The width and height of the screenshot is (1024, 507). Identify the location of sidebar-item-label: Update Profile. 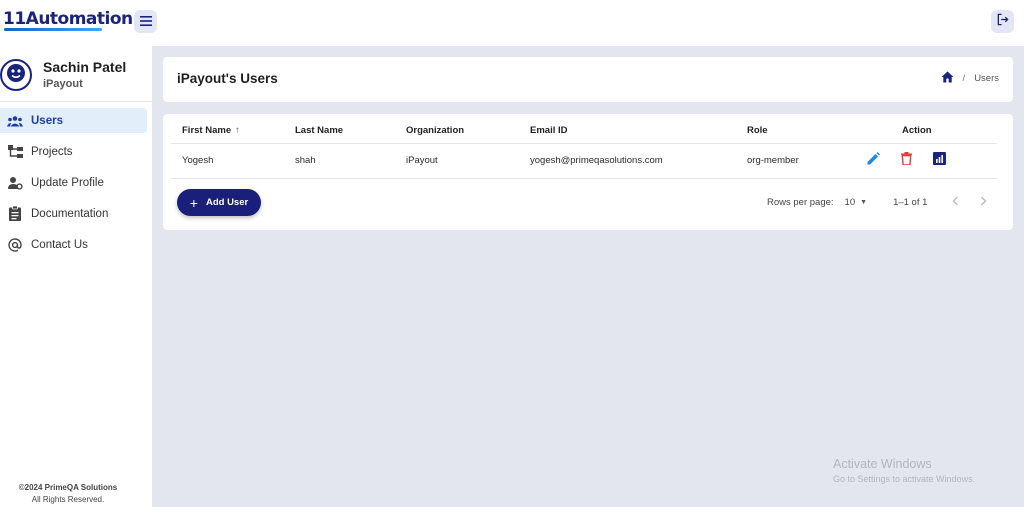
(67, 182).